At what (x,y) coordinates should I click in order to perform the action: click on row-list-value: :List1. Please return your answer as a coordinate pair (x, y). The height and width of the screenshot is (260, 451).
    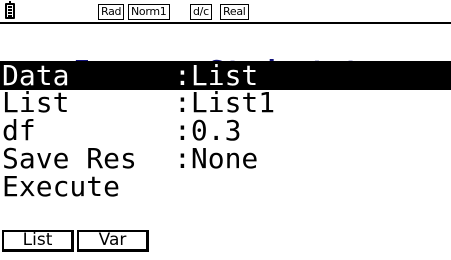
    Looking at the image, I should click on (225, 102).